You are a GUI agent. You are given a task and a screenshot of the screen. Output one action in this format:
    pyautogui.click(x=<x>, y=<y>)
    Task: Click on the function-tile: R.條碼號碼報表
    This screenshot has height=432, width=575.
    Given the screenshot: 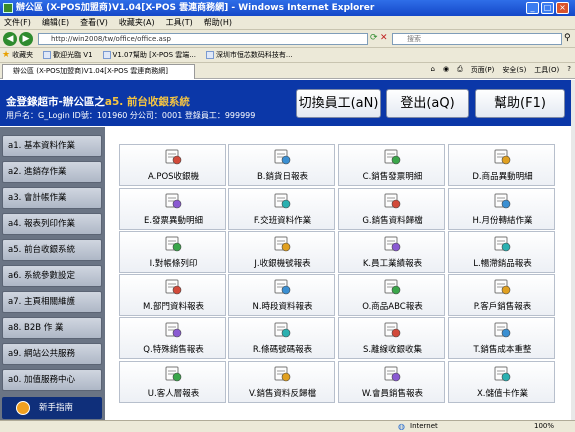 What is the action you would take?
    pyautogui.click(x=281, y=338)
    